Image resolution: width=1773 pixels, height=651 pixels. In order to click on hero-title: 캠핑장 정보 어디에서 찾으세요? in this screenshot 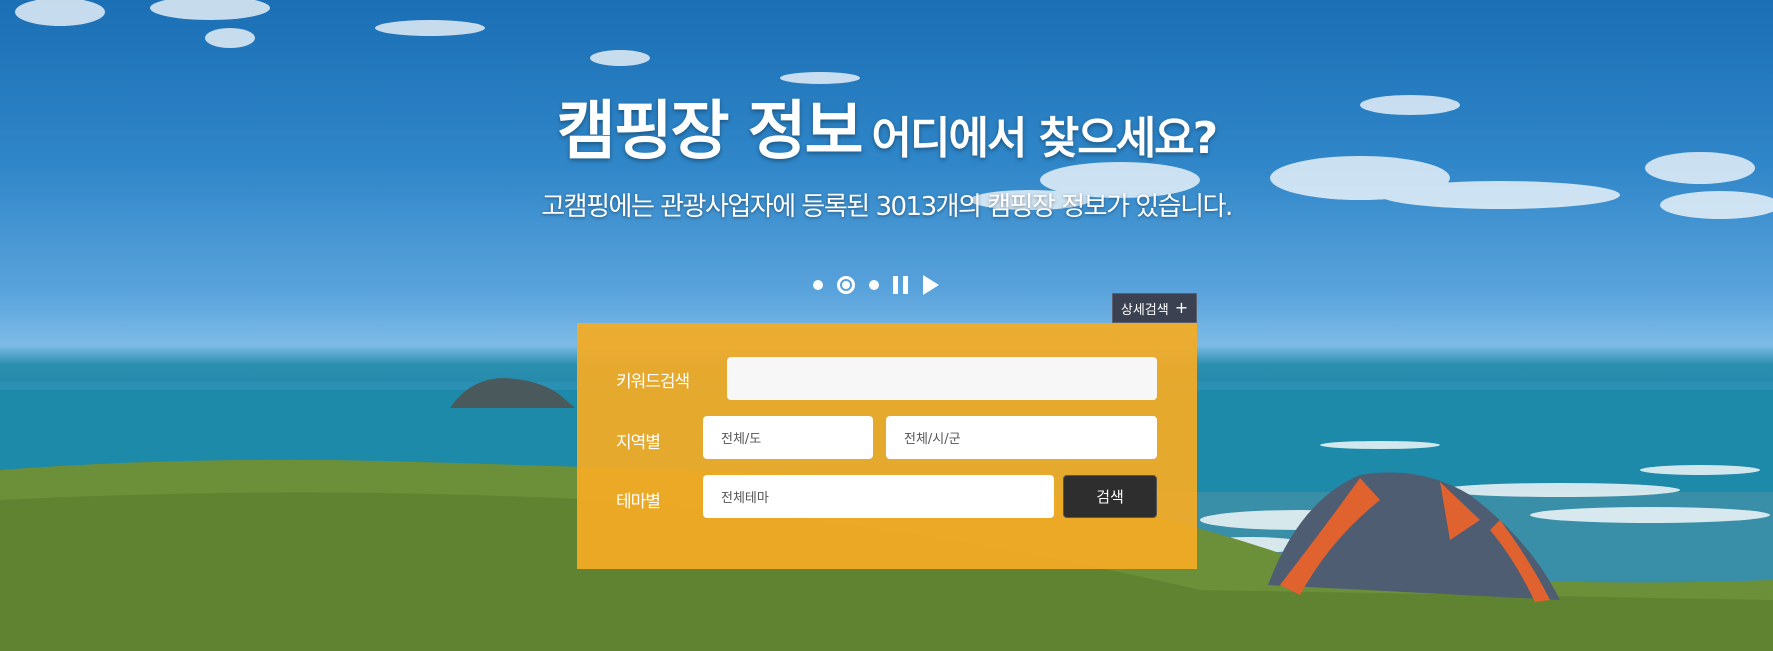, I will do `click(886, 132)`.